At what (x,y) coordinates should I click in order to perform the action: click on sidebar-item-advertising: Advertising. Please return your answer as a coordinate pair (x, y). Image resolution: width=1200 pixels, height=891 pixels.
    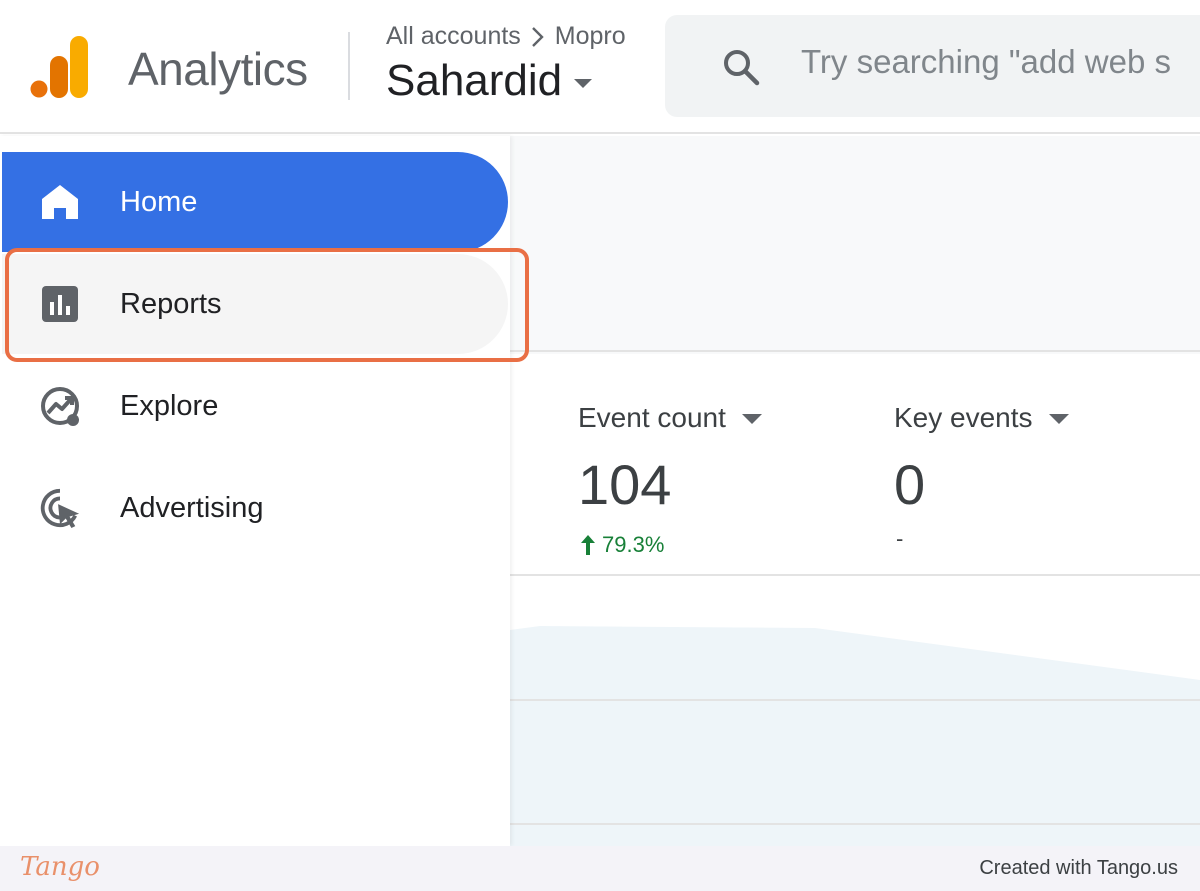
    Looking at the image, I should click on (255, 508).